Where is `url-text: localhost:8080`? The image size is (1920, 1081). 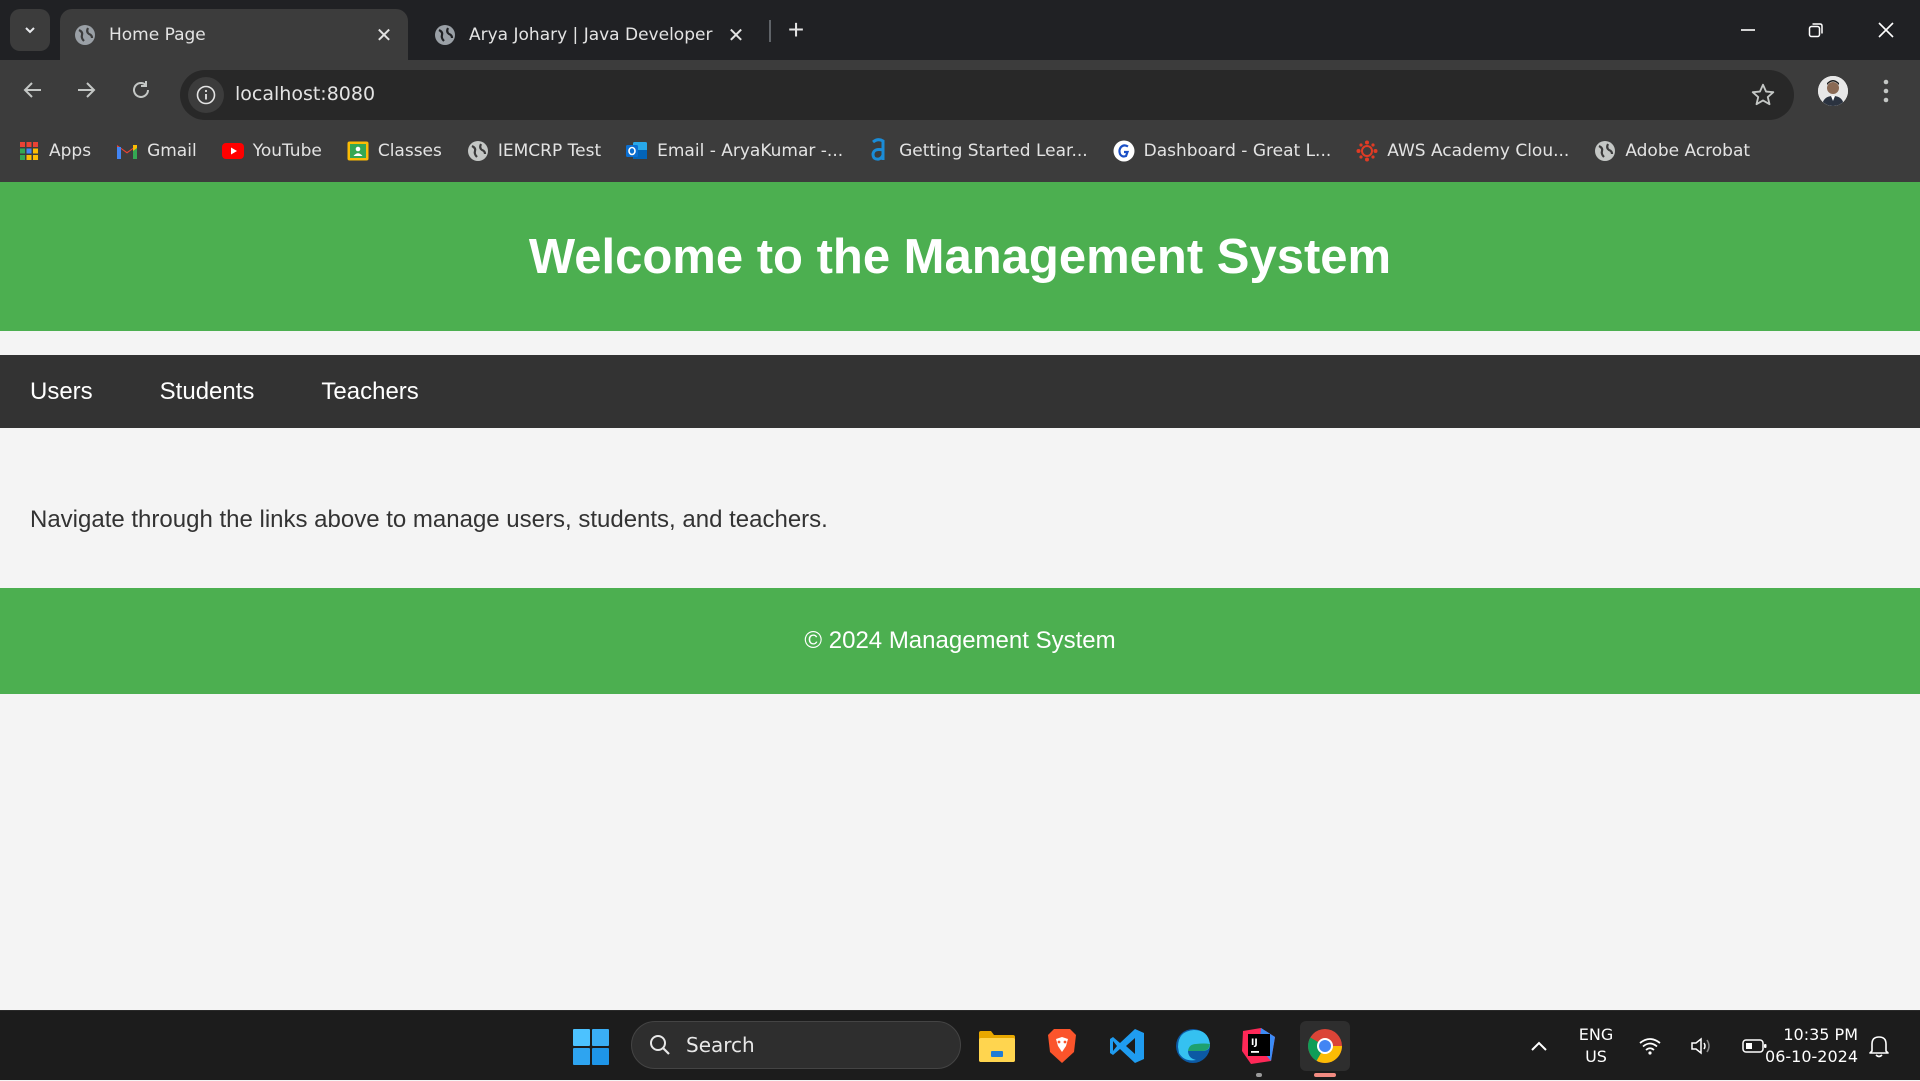
url-text: localhost:8080 is located at coordinates (305, 94).